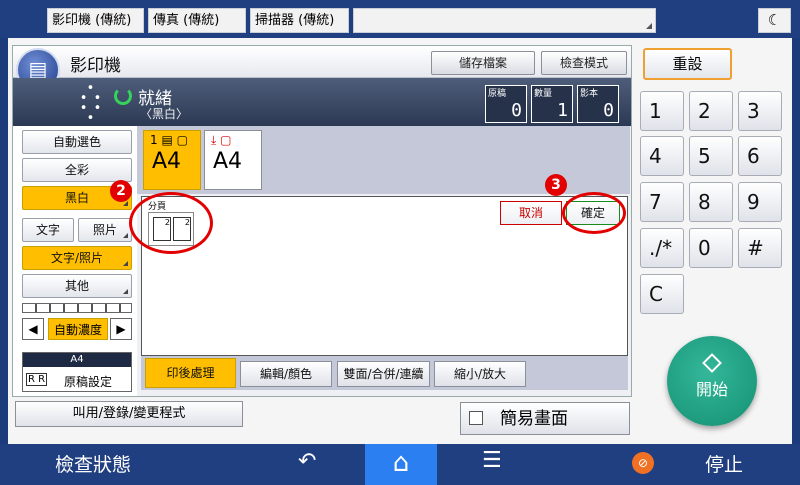 The height and width of the screenshot is (485, 800). Describe the element at coordinates (483, 63) in the screenshot. I see `save-file-button: 儲存檔案` at that location.